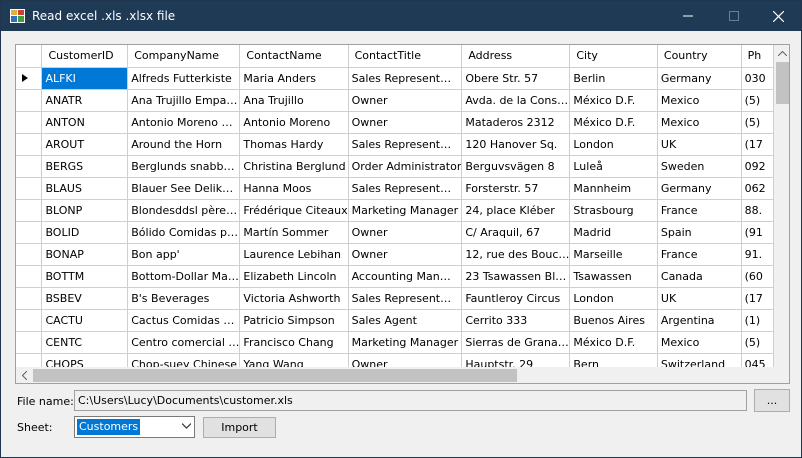 The height and width of the screenshot is (458, 802). What do you see at coordinates (294, 298) in the screenshot?
I see `table-cell: Victoria Ashworth` at bounding box center [294, 298].